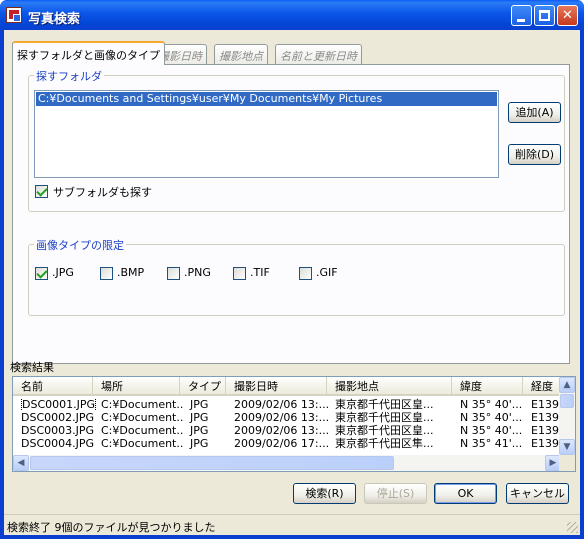 The height and width of the screenshot is (539, 584). What do you see at coordinates (395, 493) in the screenshot?
I see `stop-button: 停止(S)` at bounding box center [395, 493].